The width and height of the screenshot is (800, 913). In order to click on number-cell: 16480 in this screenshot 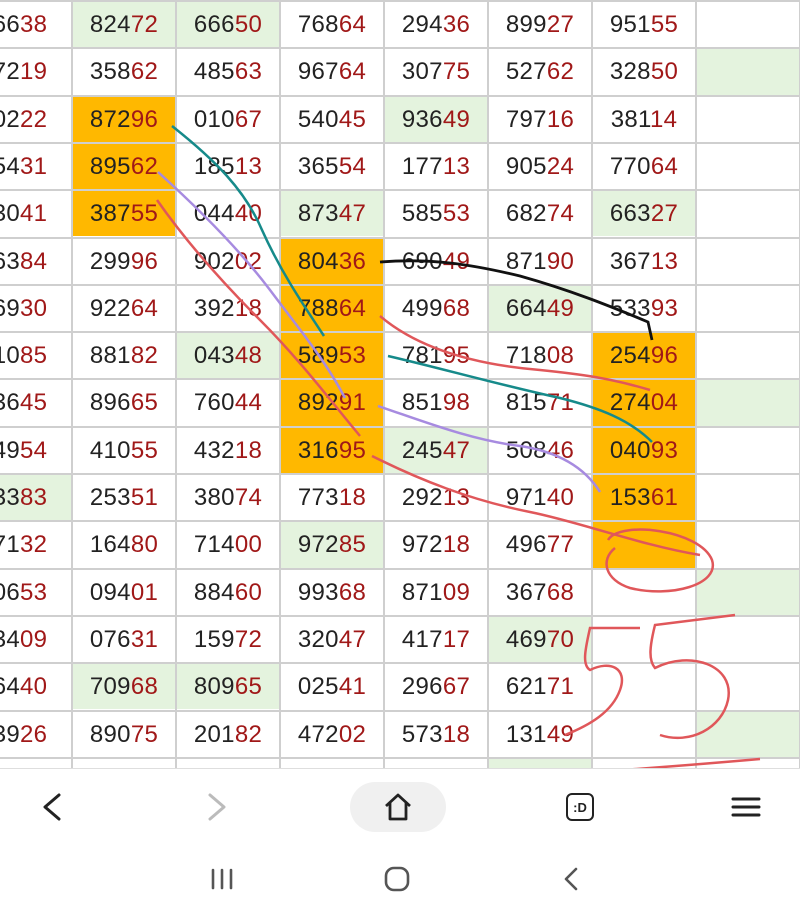, I will do `click(124, 544)`.